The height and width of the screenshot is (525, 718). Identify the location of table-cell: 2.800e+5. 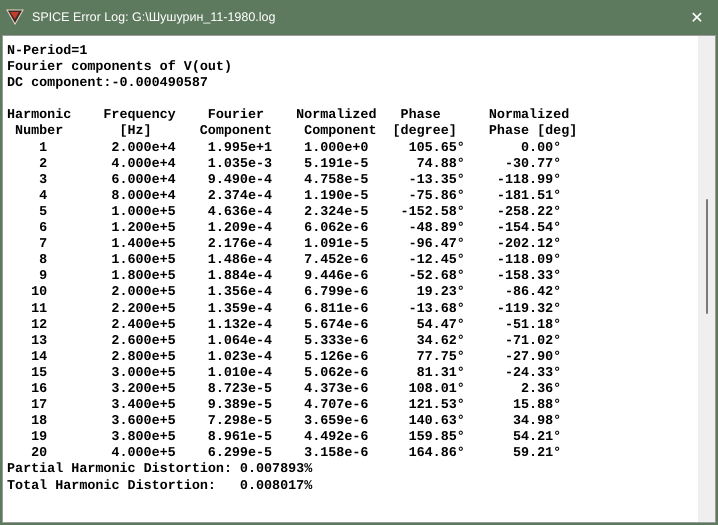
(143, 358).